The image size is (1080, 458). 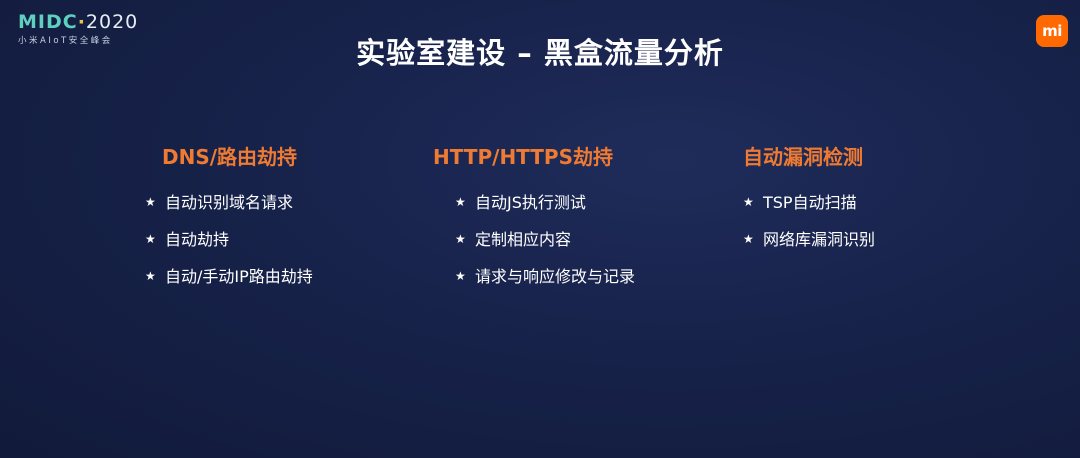 What do you see at coordinates (809, 221) in the screenshot?
I see `bullet-list: ★ TSP自动扫描 ★ 网络库漏洞识别` at bounding box center [809, 221].